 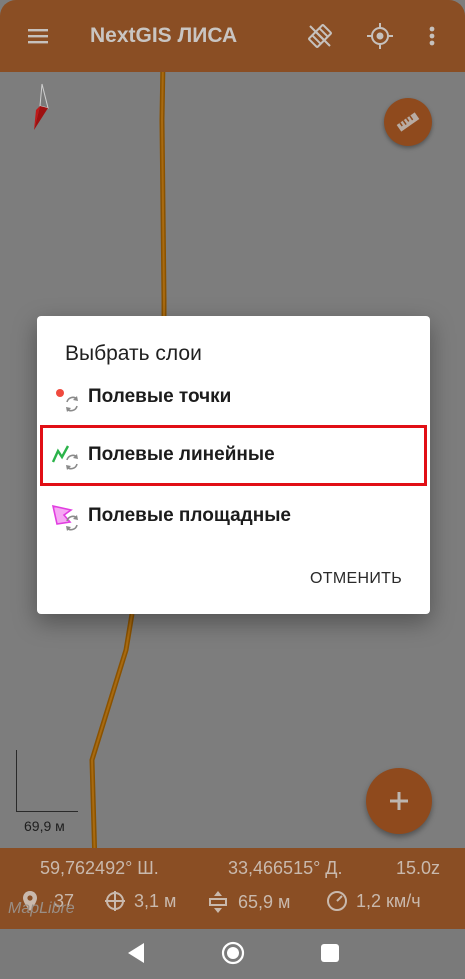 What do you see at coordinates (47, 781) in the screenshot?
I see `scale-bar-line` at bounding box center [47, 781].